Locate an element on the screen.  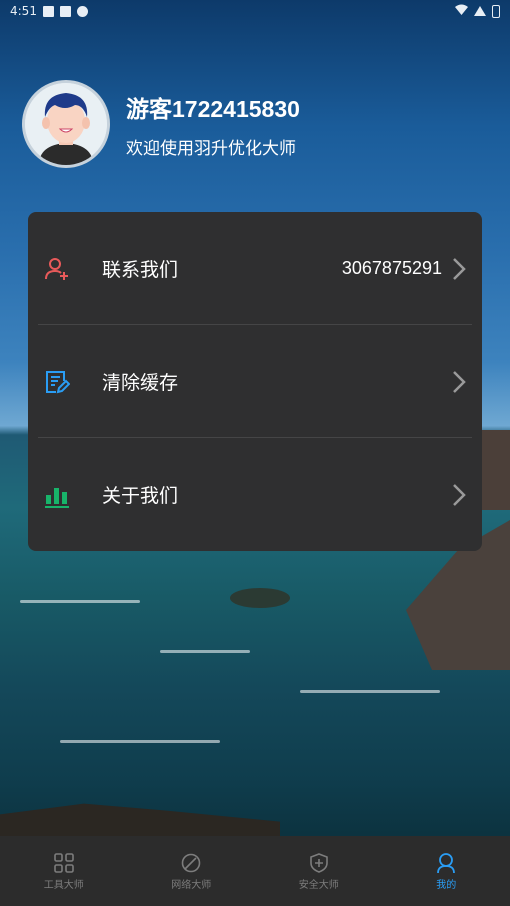
tab-network: 网络大师 is located at coordinates (192, 871).